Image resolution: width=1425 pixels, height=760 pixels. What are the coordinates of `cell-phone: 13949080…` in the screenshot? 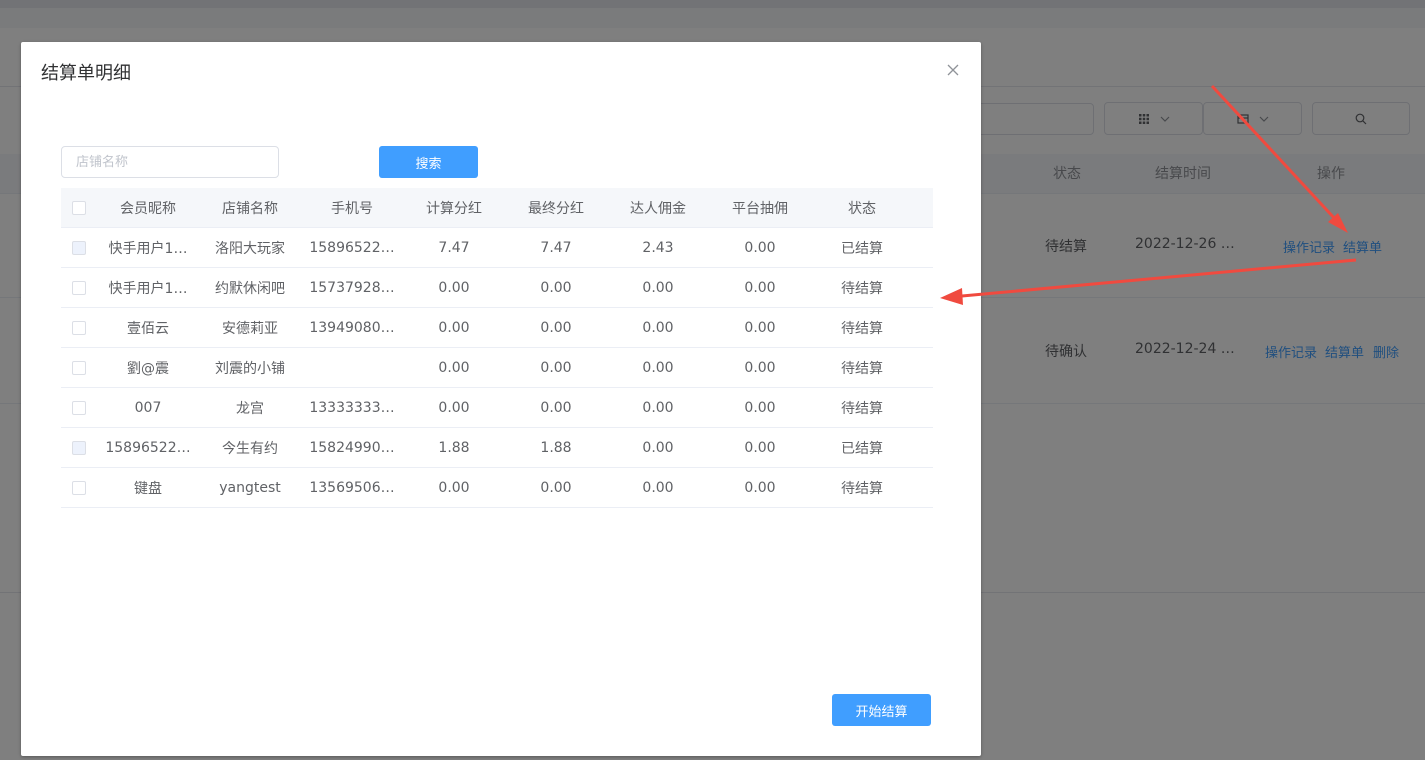 It's located at (352, 327).